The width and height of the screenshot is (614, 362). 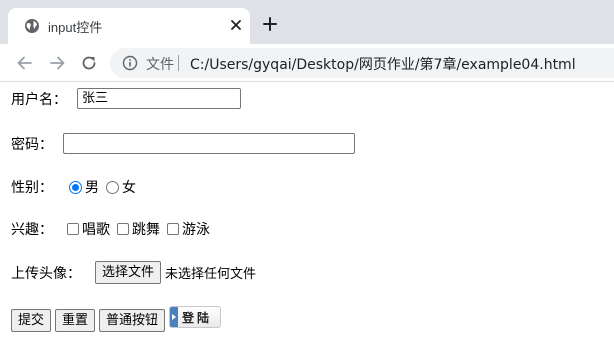 What do you see at coordinates (32, 26) in the screenshot?
I see `globe-icon` at bounding box center [32, 26].